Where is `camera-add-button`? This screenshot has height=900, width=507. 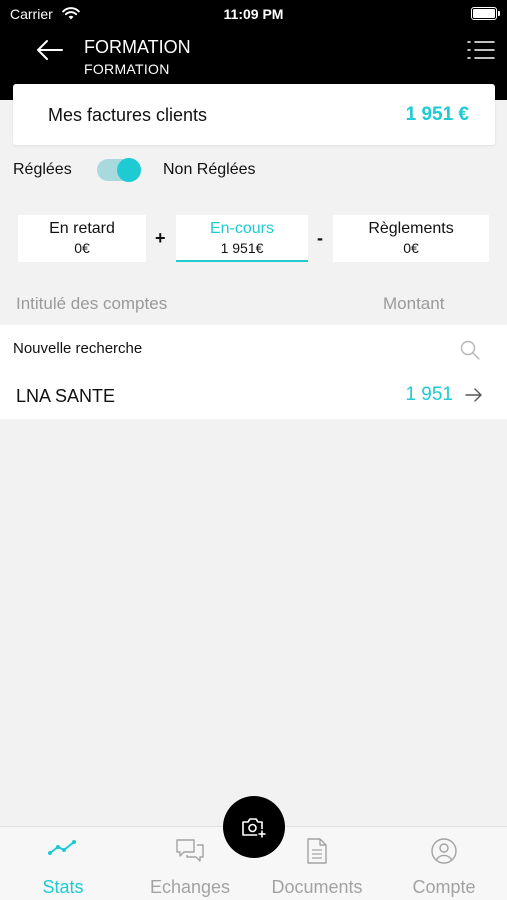 camera-add-button is located at coordinates (254, 827).